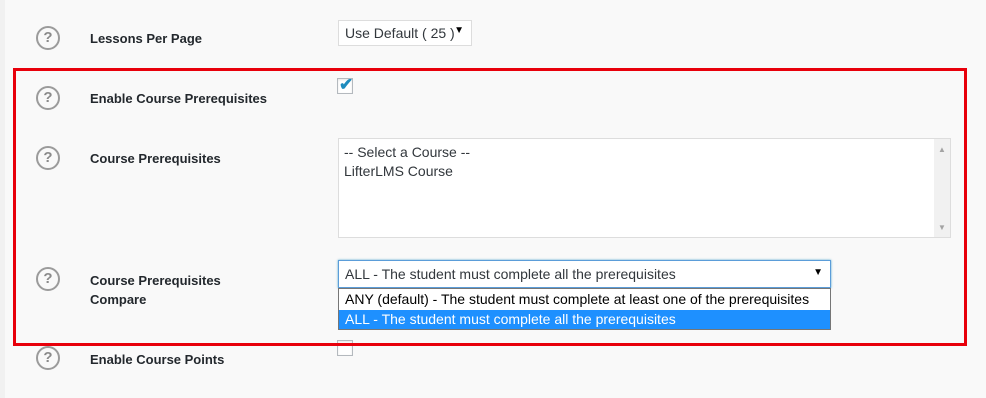 This screenshot has height=398, width=986. What do you see at coordinates (459, 30) in the screenshot?
I see `chevron-down-icon: ▼` at bounding box center [459, 30].